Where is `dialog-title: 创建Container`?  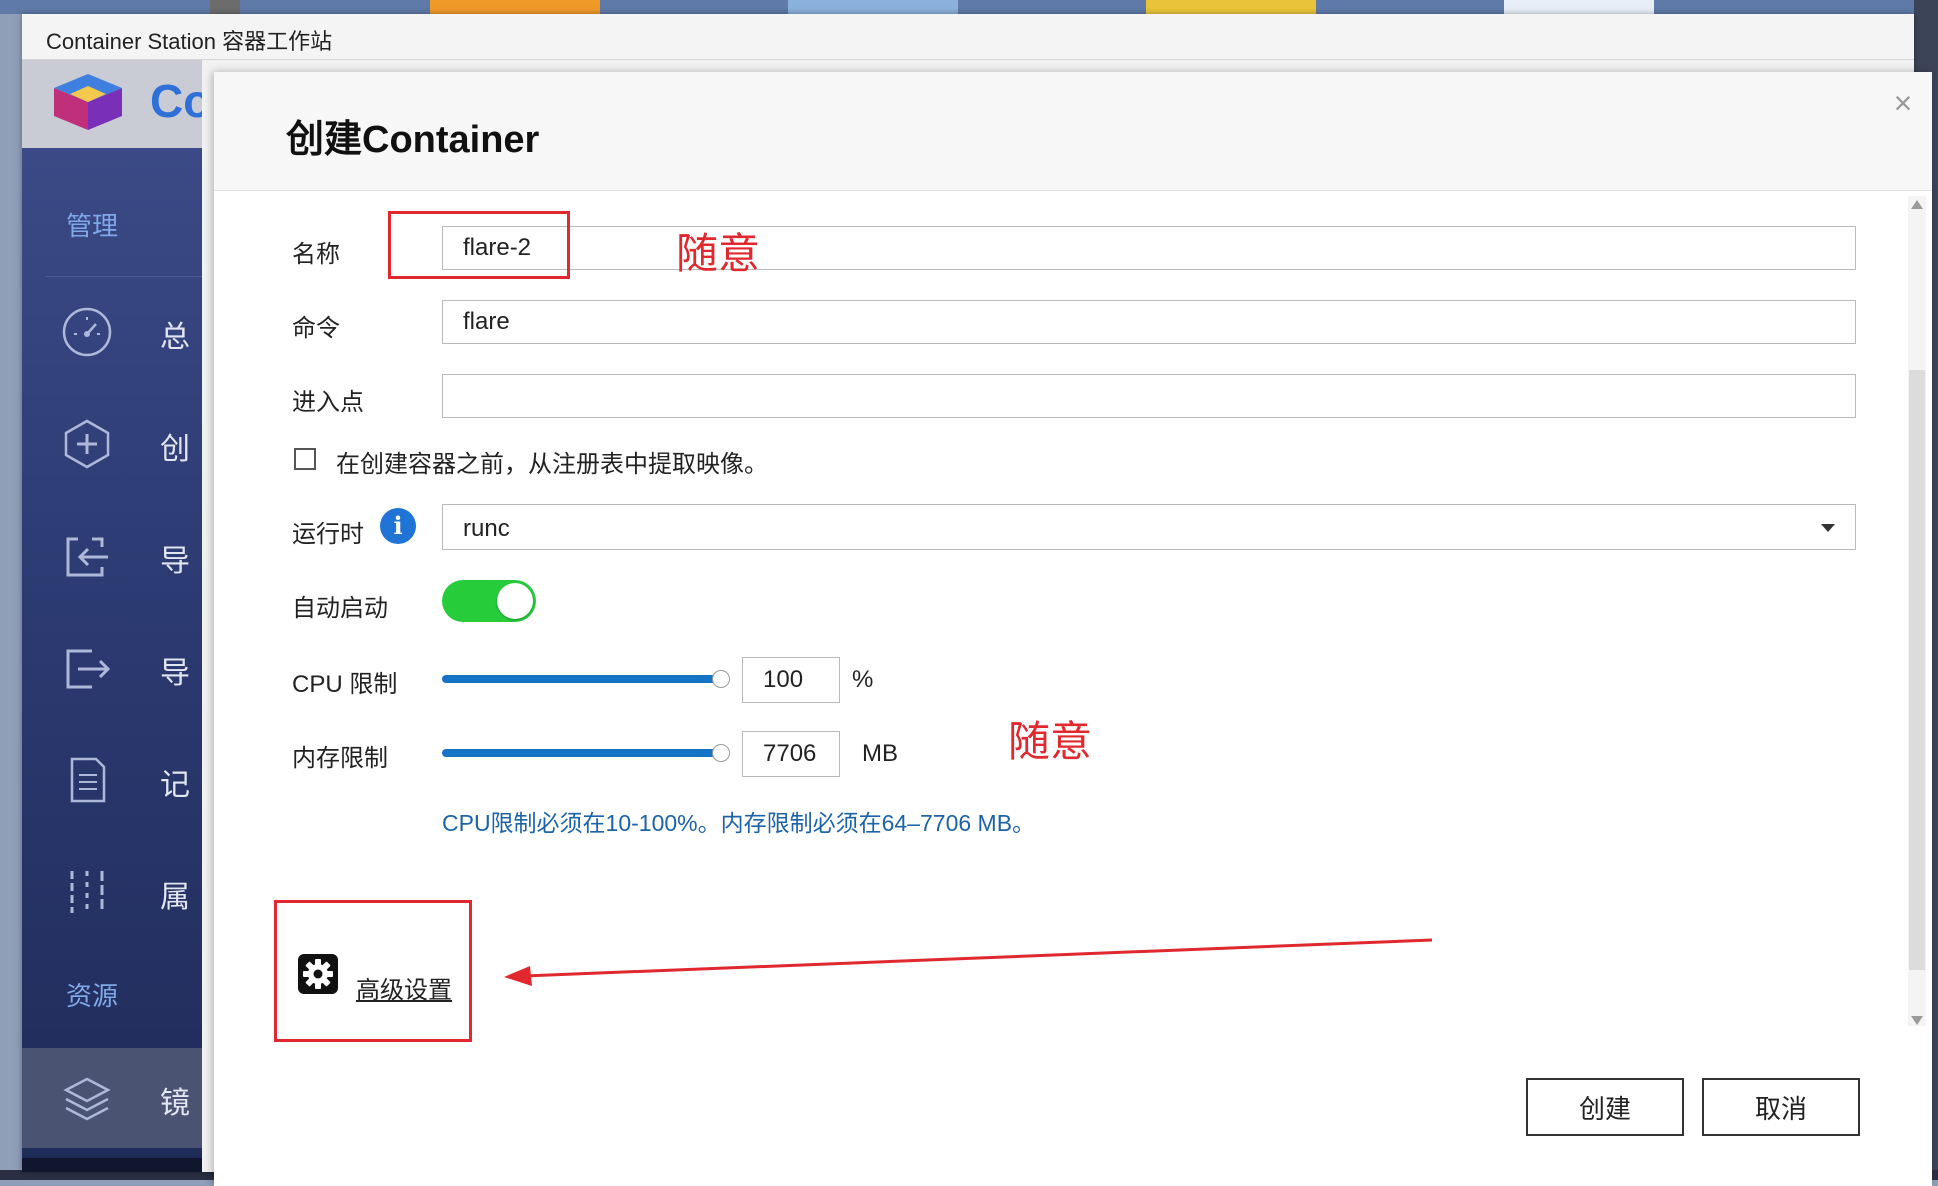 dialog-title: 创建Container is located at coordinates (413, 140).